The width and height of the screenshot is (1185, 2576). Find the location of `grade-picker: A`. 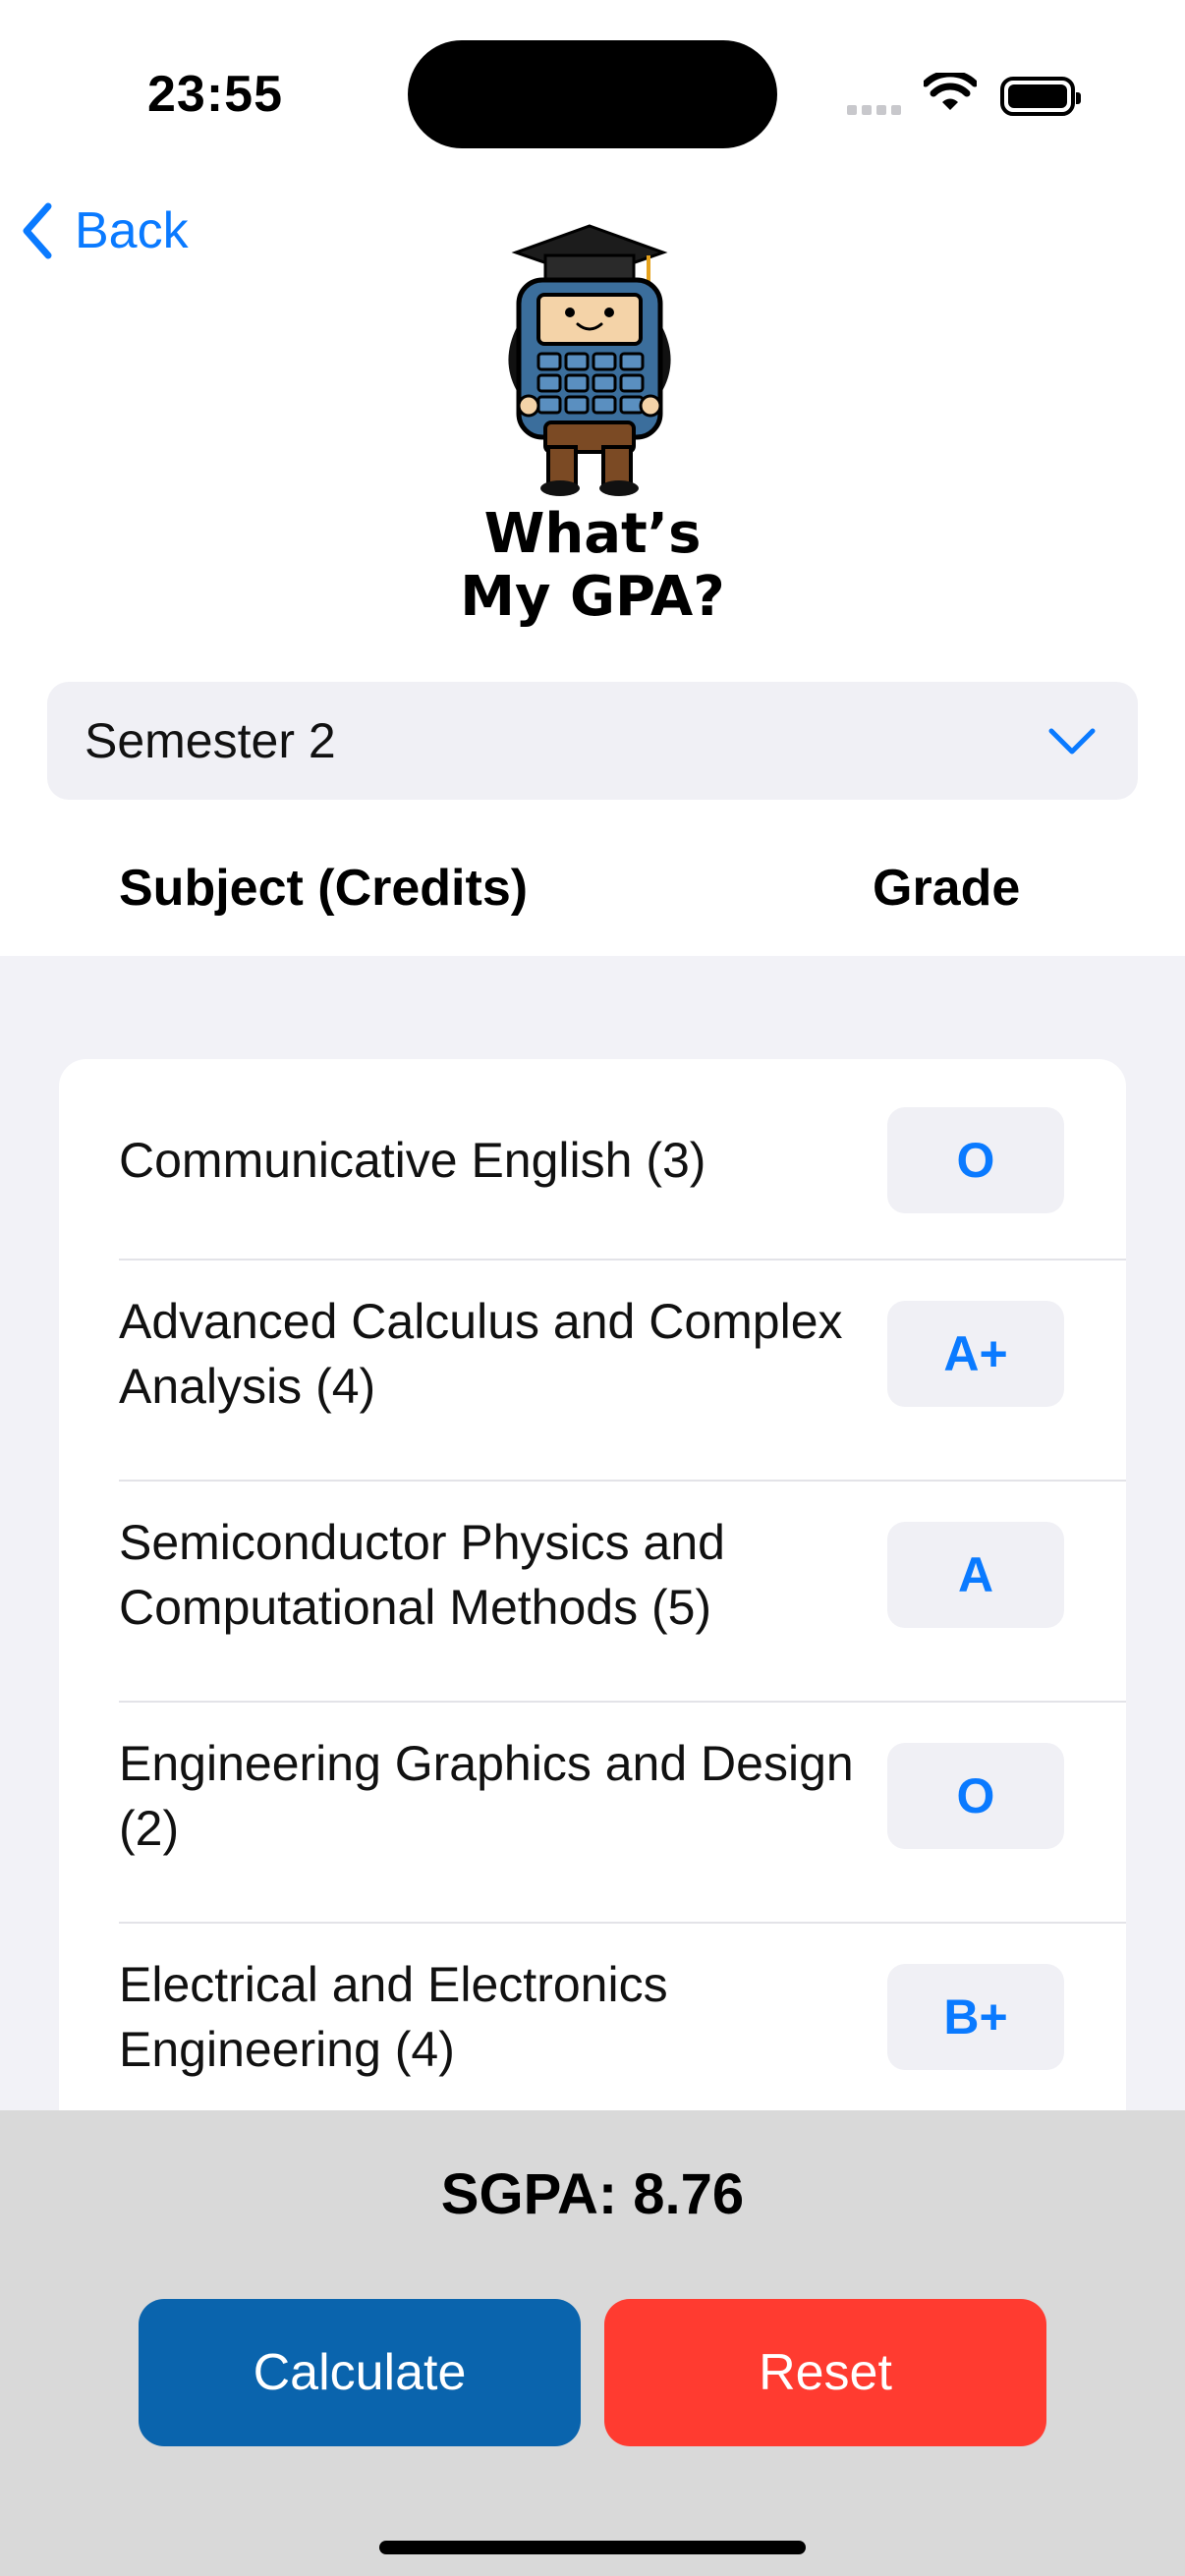

grade-picker: A is located at coordinates (976, 1575).